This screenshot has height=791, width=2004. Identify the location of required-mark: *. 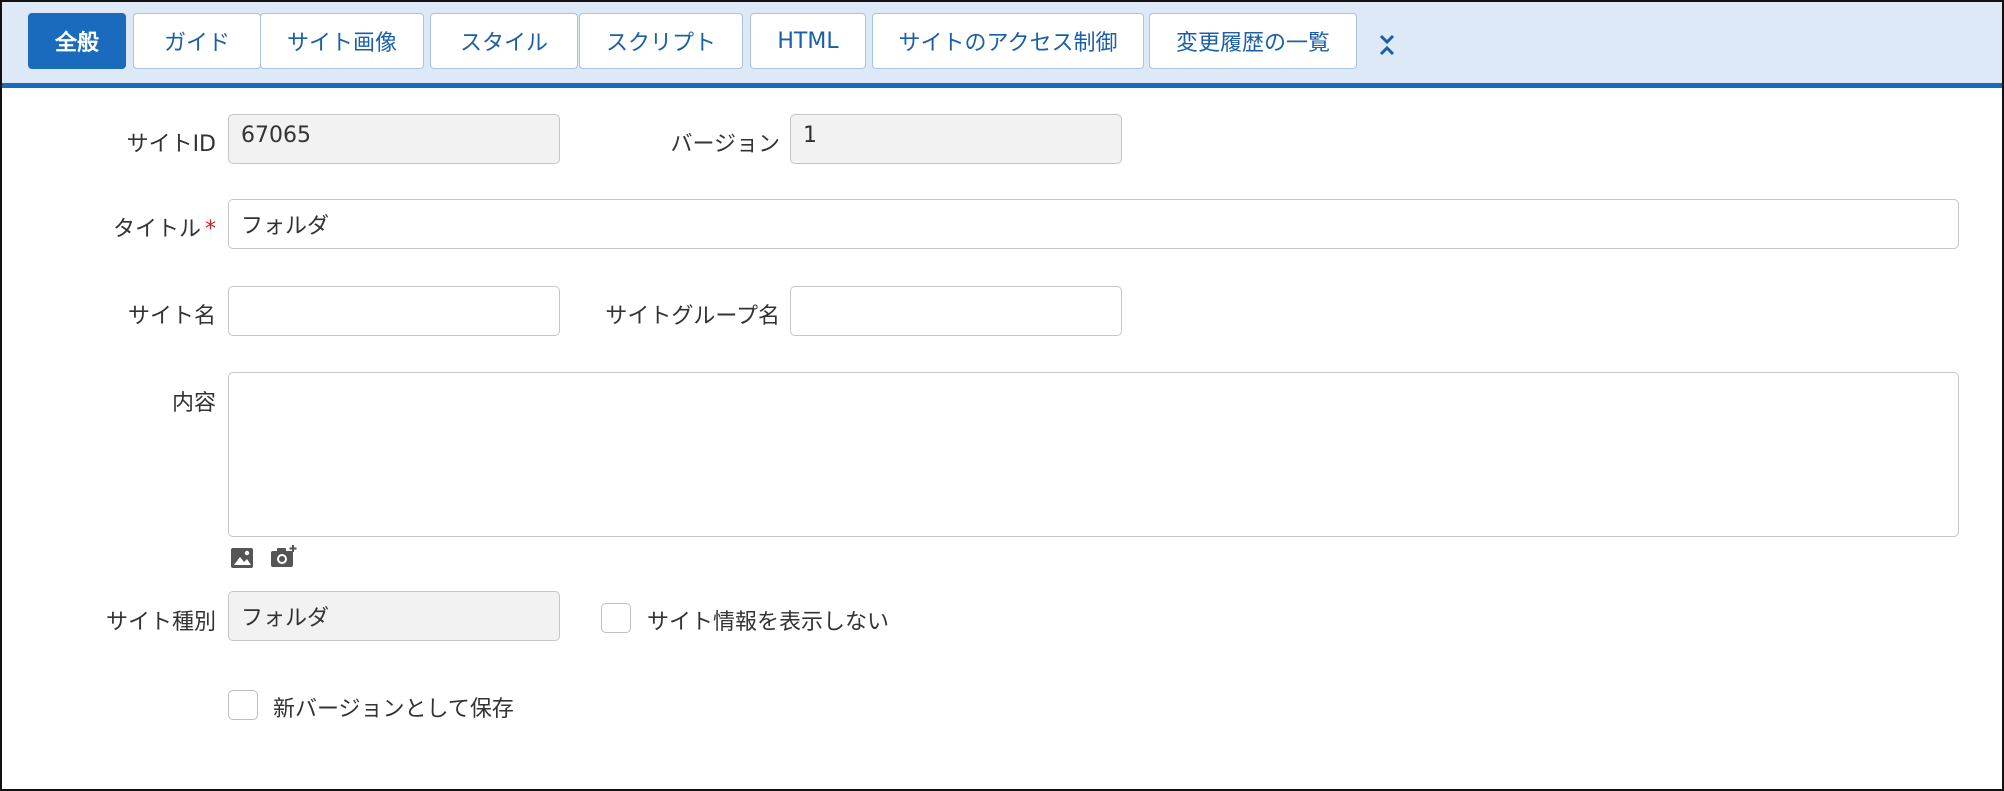
(210, 229).